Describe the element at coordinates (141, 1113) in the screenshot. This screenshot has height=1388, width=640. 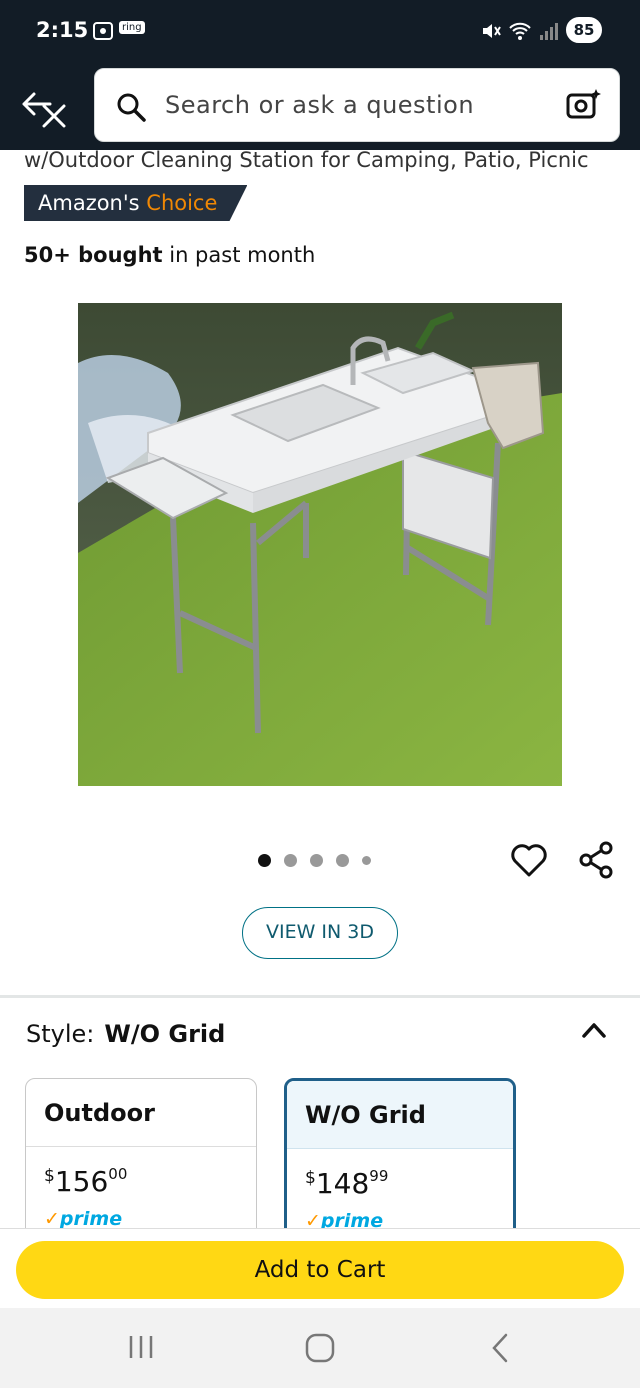
I see `option-name: Outdoor` at that location.